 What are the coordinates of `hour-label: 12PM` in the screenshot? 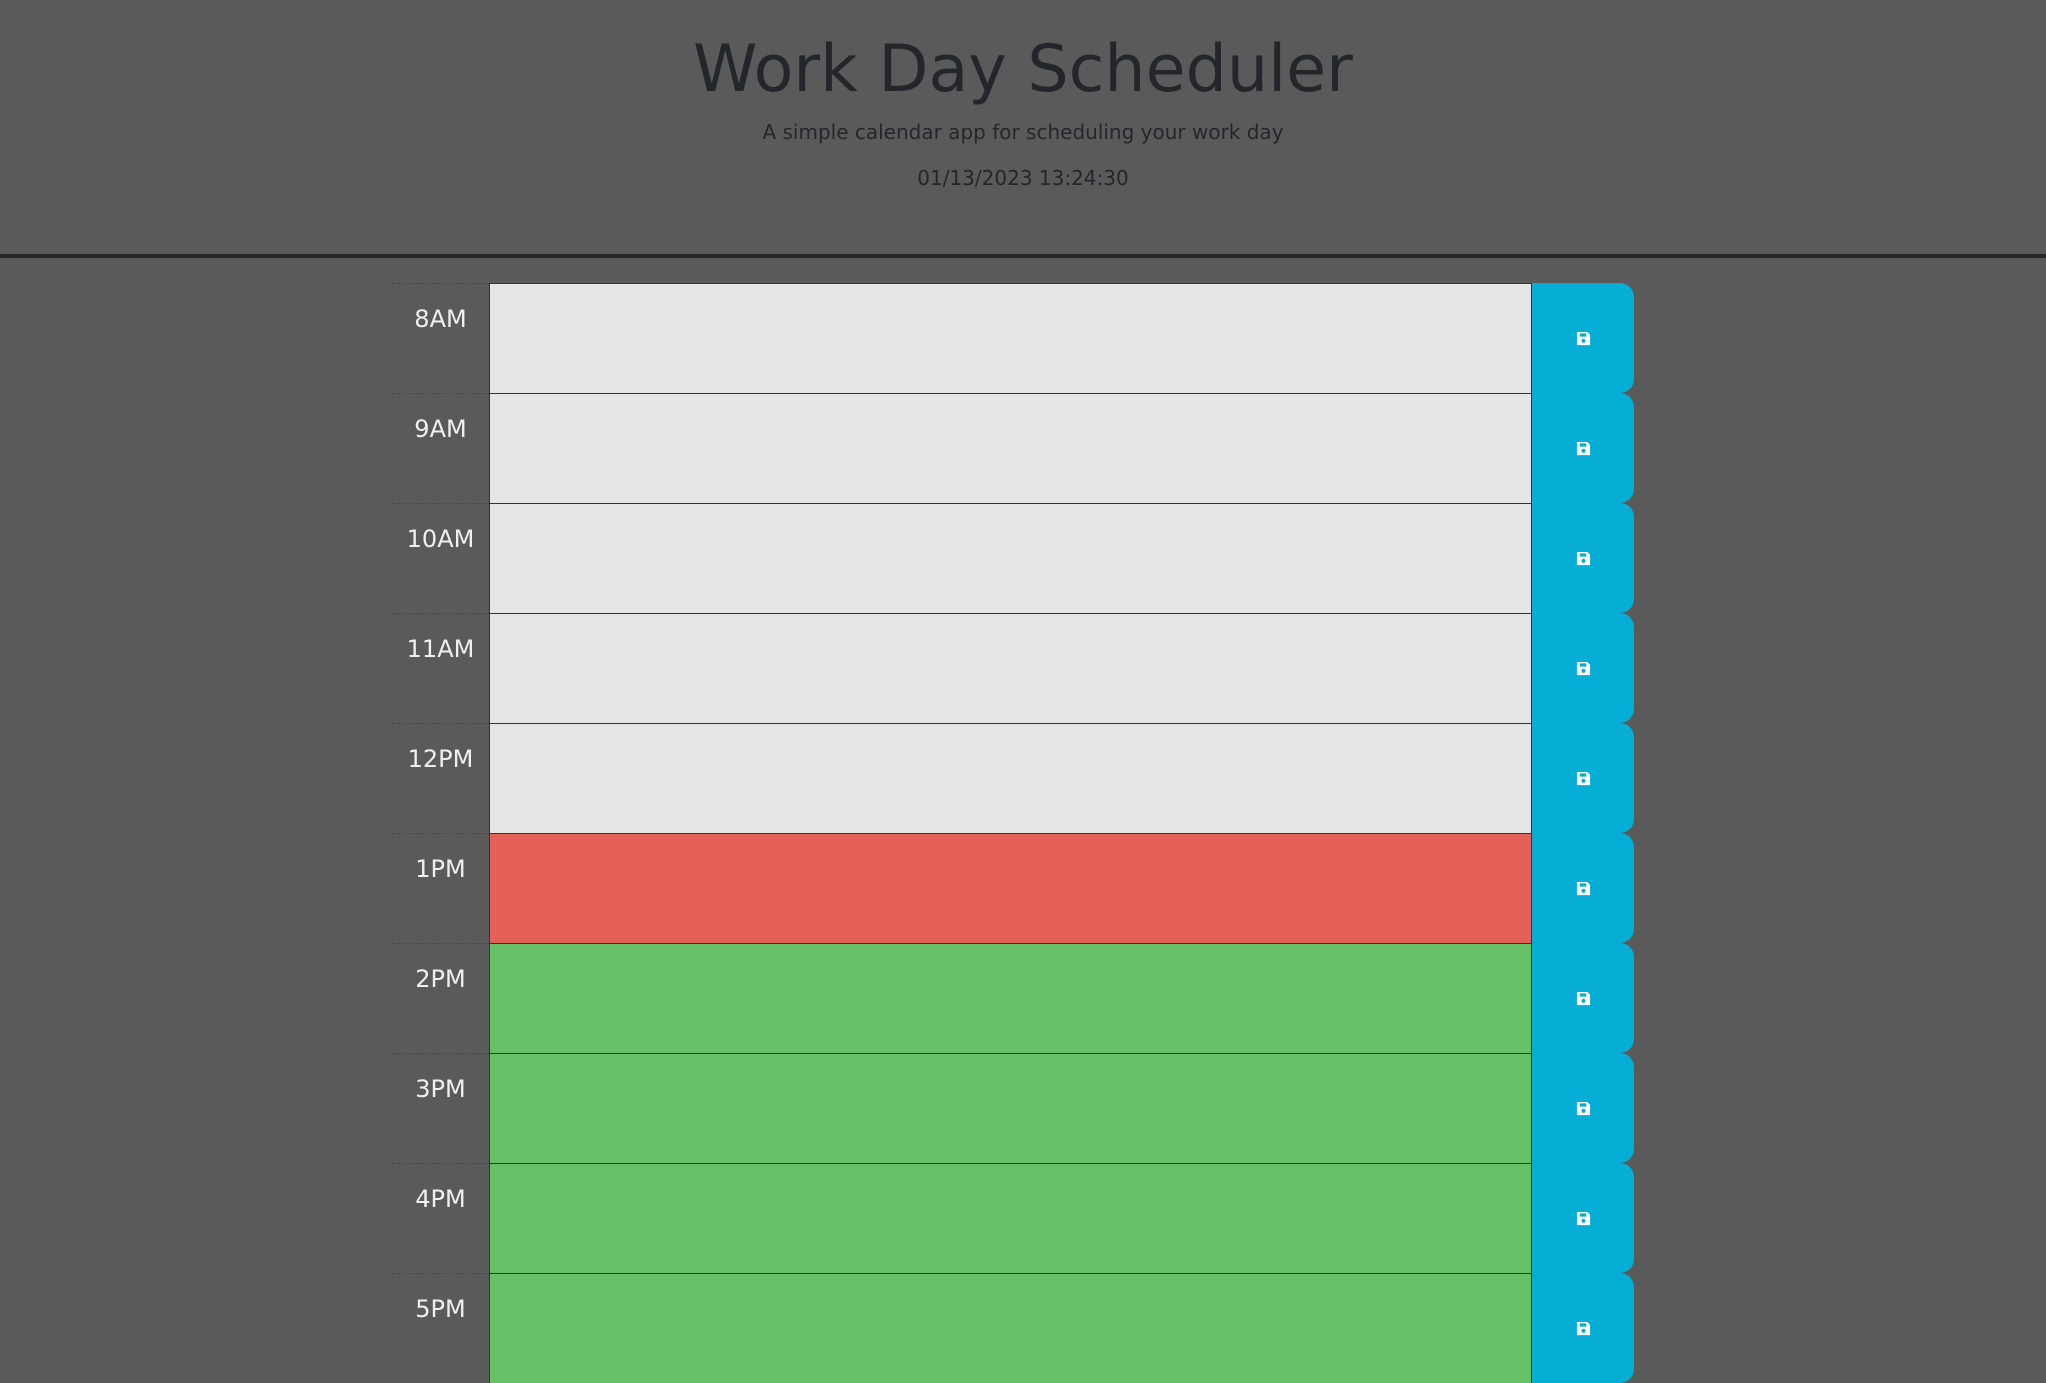 It's located at (440, 778).